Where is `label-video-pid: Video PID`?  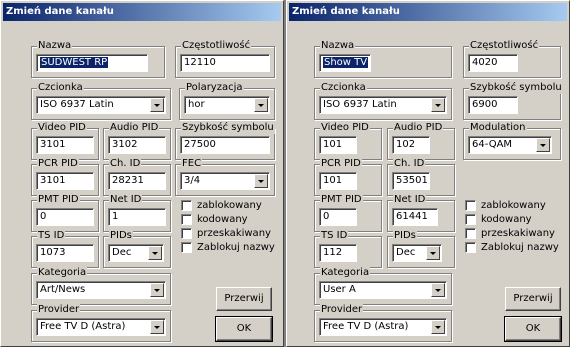 label-video-pid: Video PID is located at coordinates (345, 128).